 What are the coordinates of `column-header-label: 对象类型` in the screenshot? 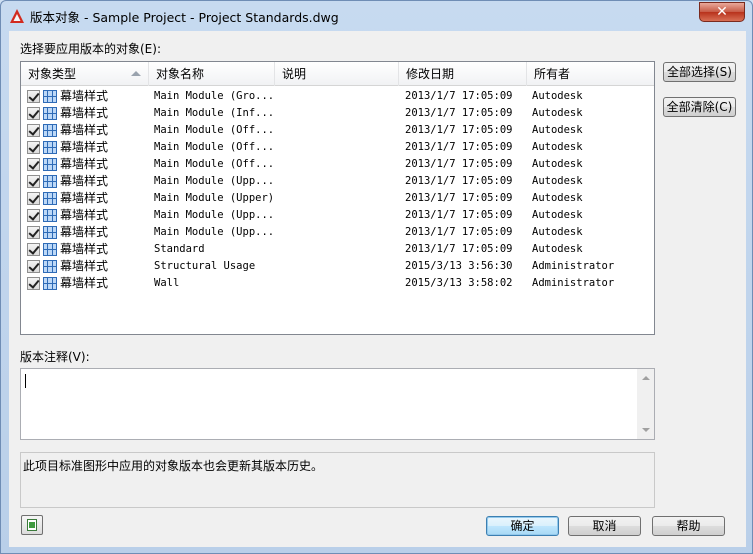 It's located at (52, 74).